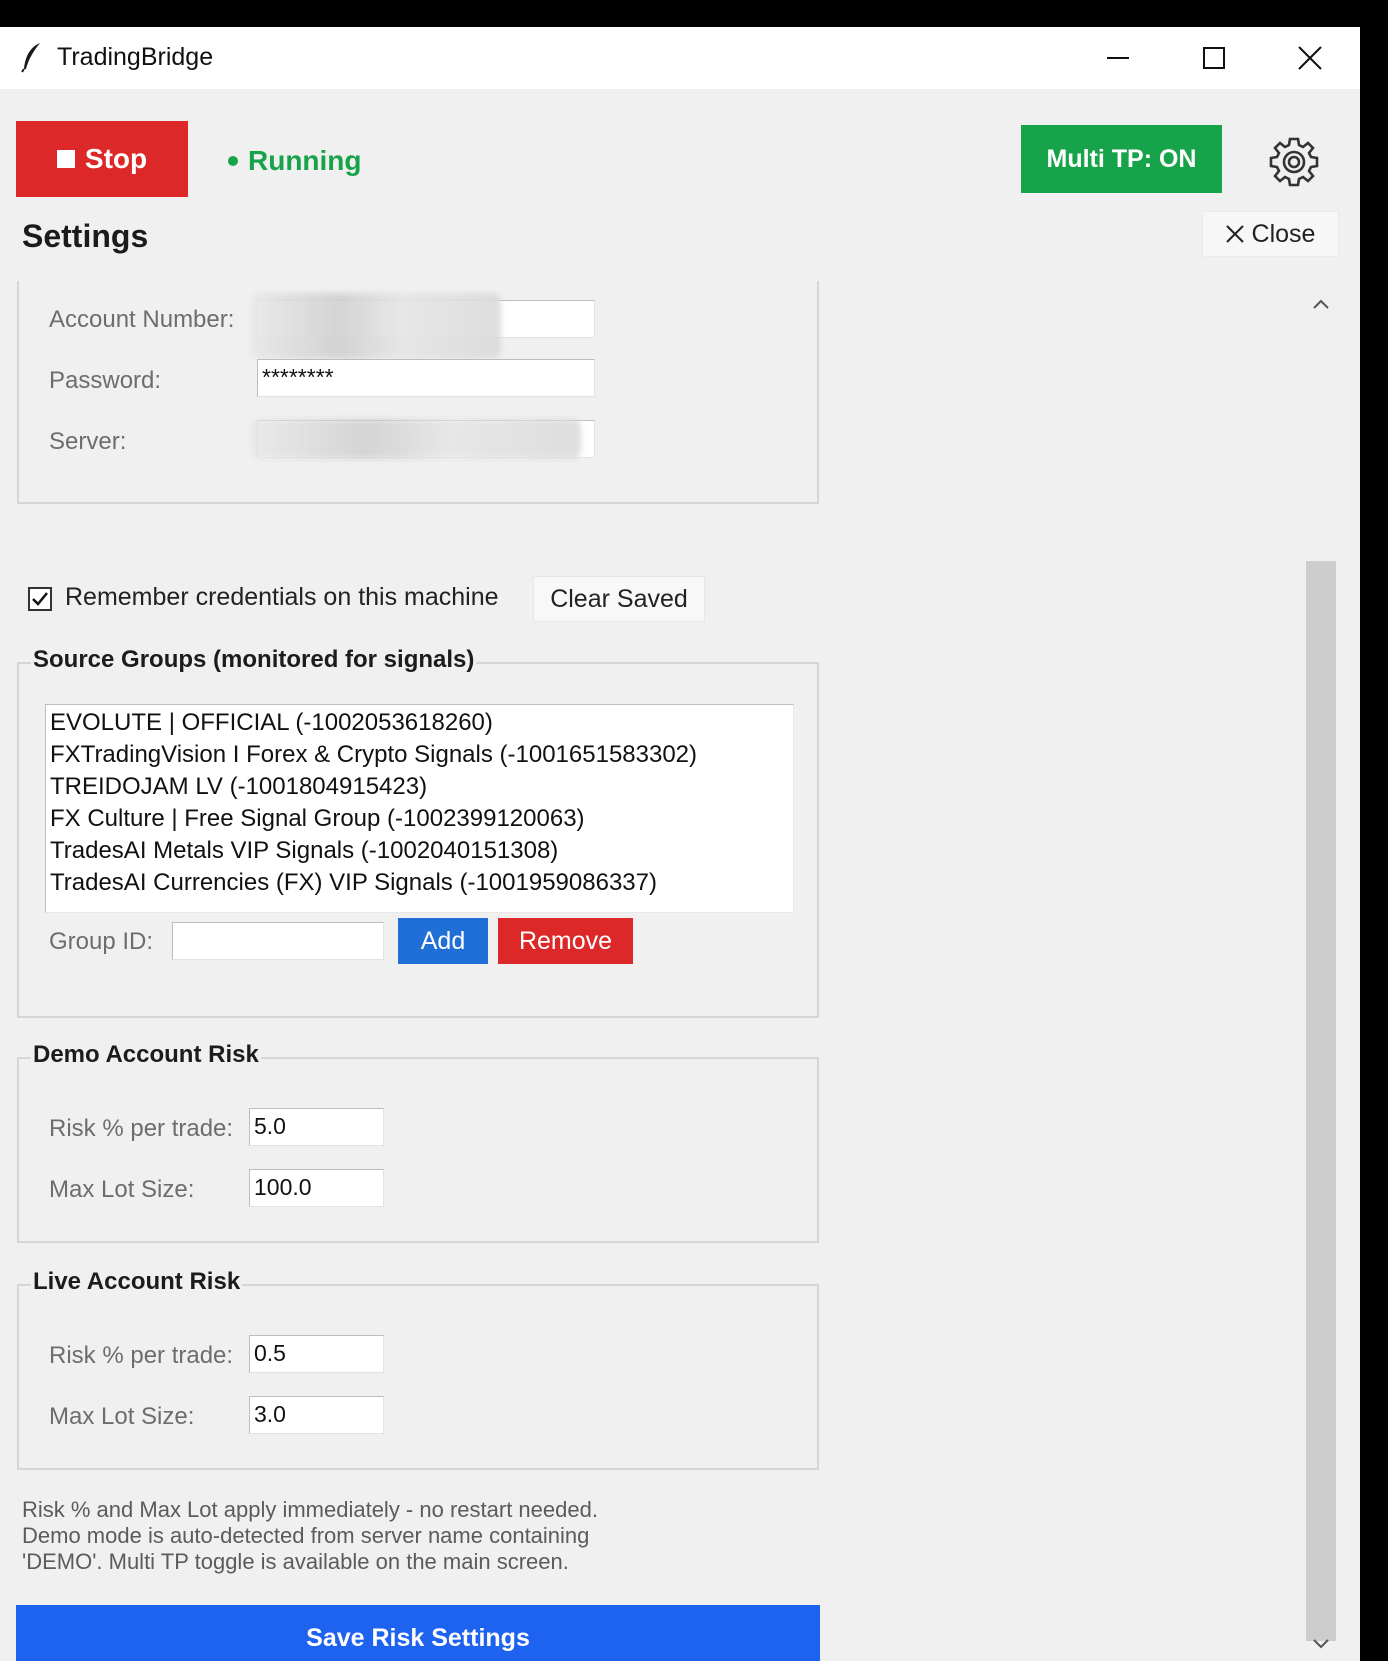  What do you see at coordinates (85, 236) in the screenshot?
I see `settings-title: Settings` at bounding box center [85, 236].